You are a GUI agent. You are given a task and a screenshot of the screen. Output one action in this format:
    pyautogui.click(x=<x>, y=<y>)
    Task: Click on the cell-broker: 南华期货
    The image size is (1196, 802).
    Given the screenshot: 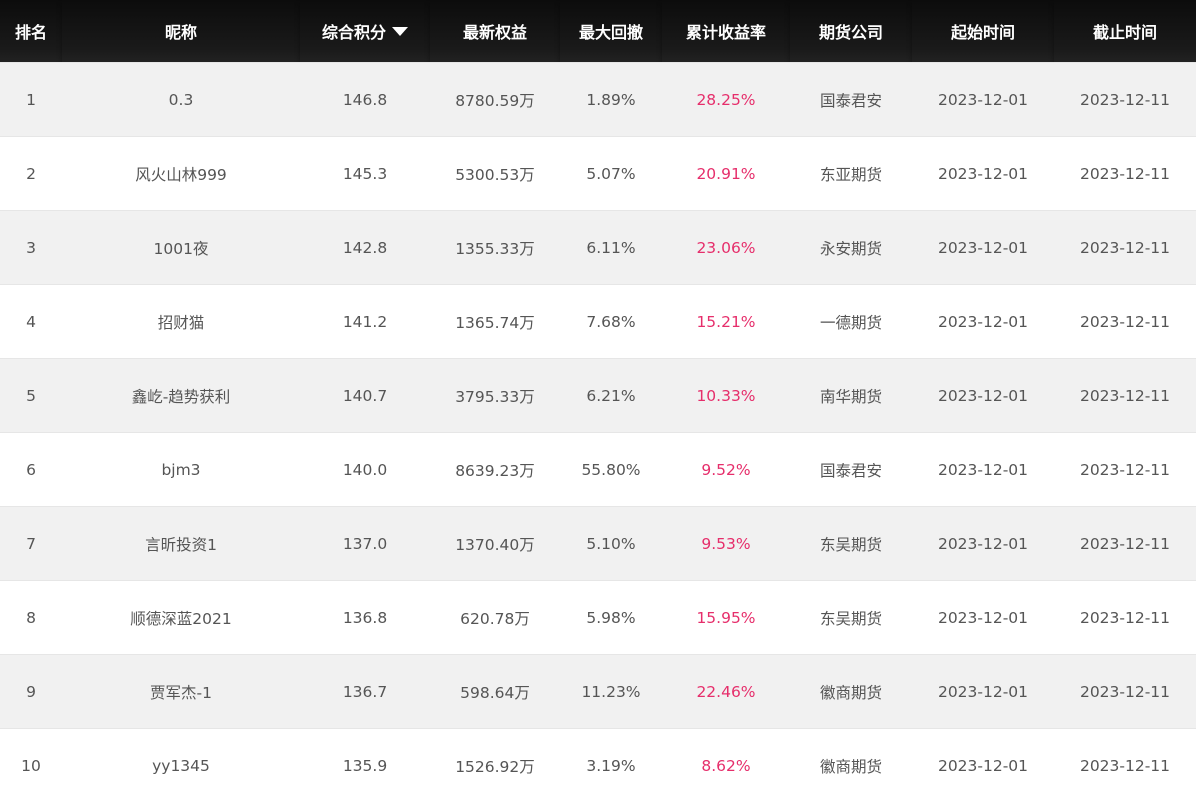 What is the action you would take?
    pyautogui.click(x=851, y=396)
    